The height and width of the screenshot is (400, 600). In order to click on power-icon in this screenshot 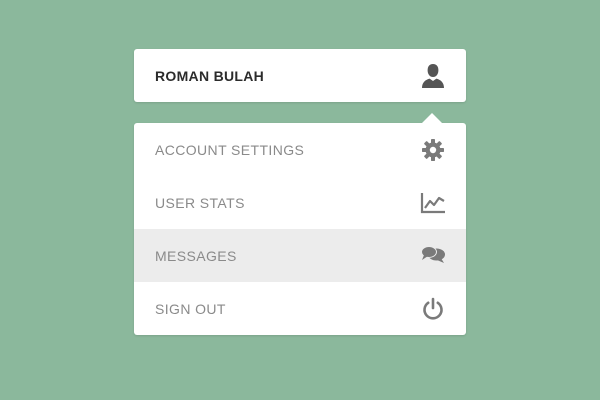, I will do `click(433, 309)`.